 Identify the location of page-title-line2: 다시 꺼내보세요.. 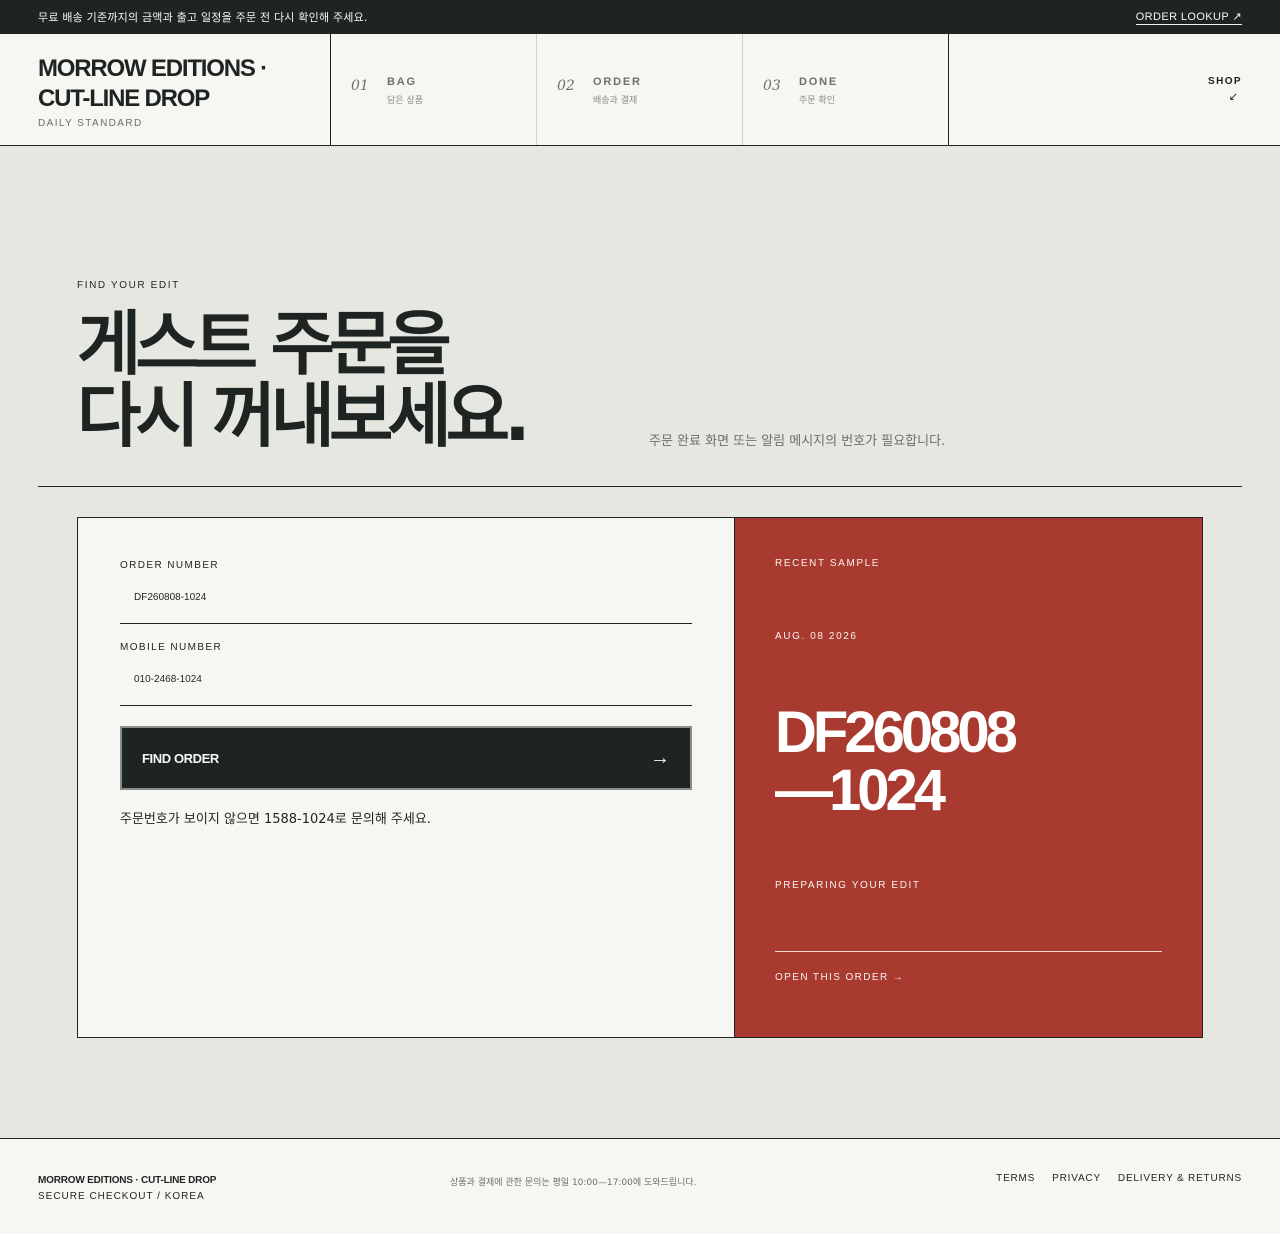
(304, 416).